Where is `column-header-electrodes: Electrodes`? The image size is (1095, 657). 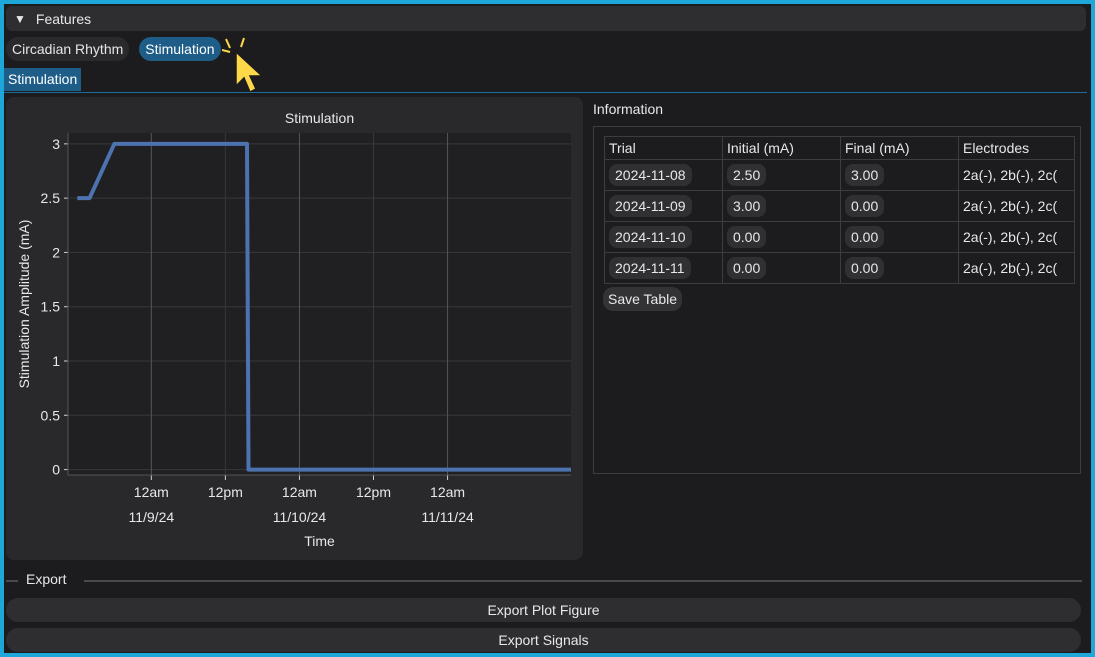 column-header-electrodes: Electrodes is located at coordinates (1016, 148).